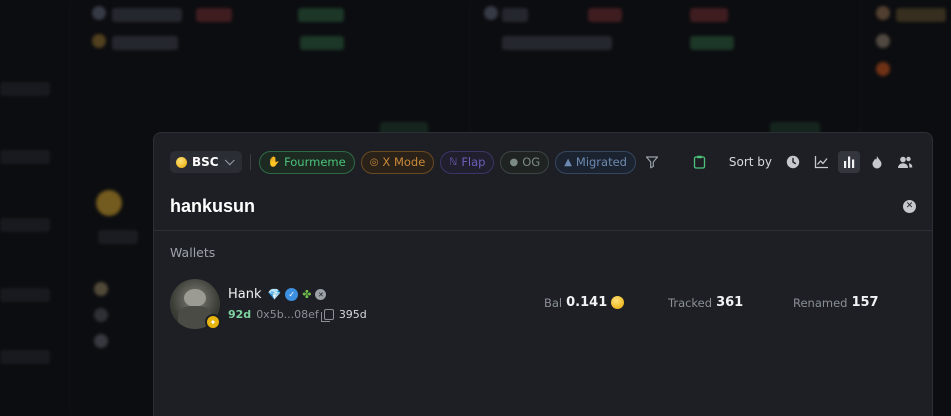  What do you see at coordinates (470, 206) in the screenshot?
I see `search-input` at bounding box center [470, 206].